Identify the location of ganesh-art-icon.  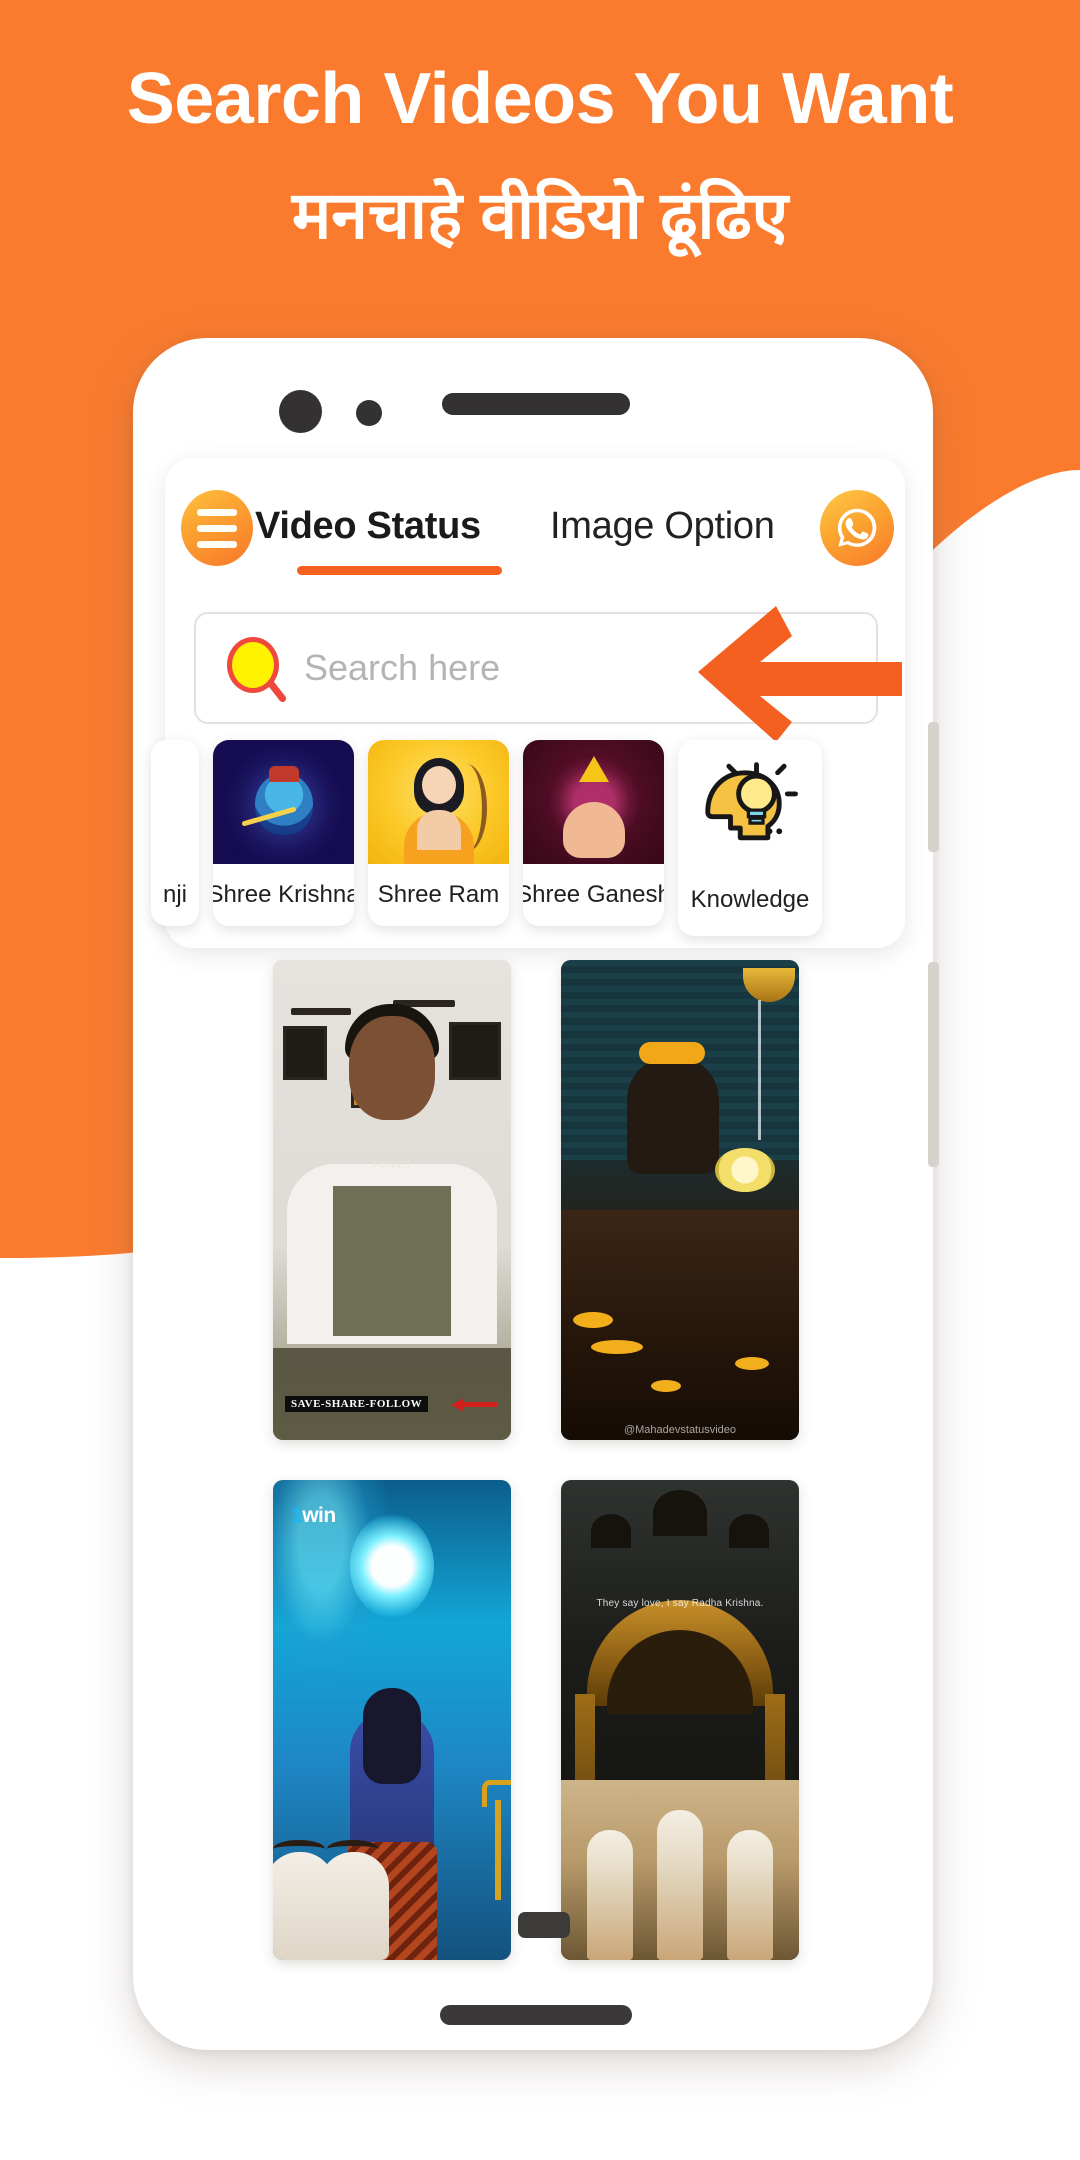
(593, 802).